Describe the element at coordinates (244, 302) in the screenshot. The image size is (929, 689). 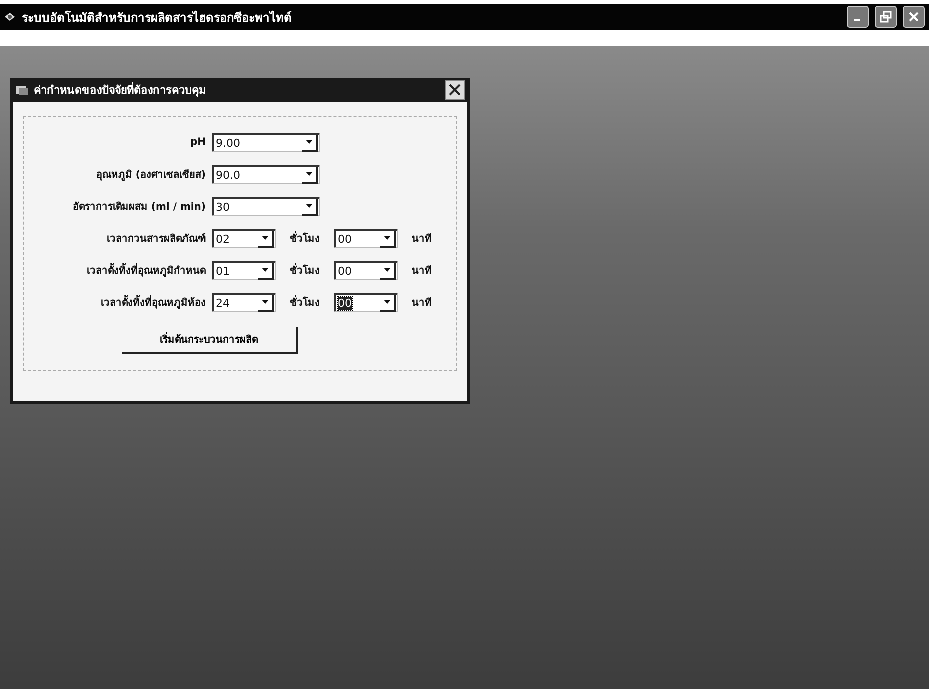
I see `dropdown-field: 24` at that location.